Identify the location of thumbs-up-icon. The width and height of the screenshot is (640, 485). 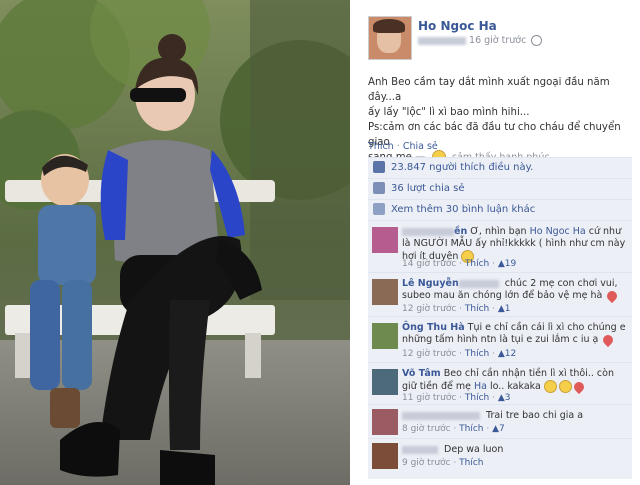
(379, 167).